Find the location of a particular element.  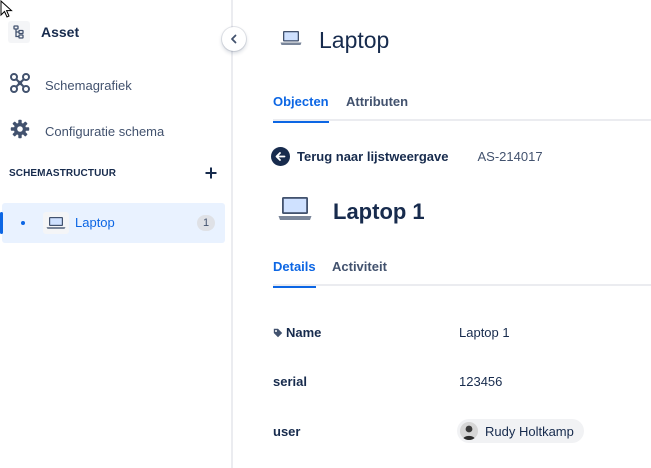

graph-icon is located at coordinates (20, 85).